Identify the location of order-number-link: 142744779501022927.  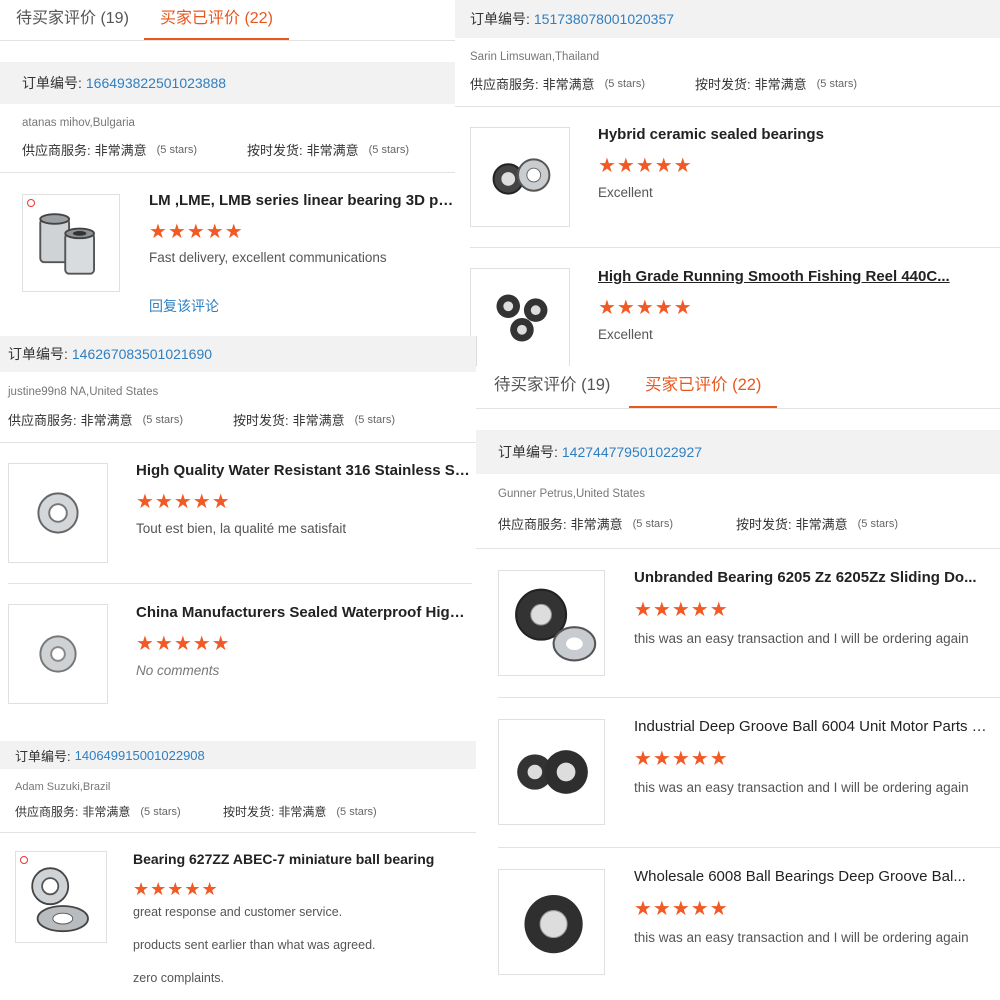
(632, 452).